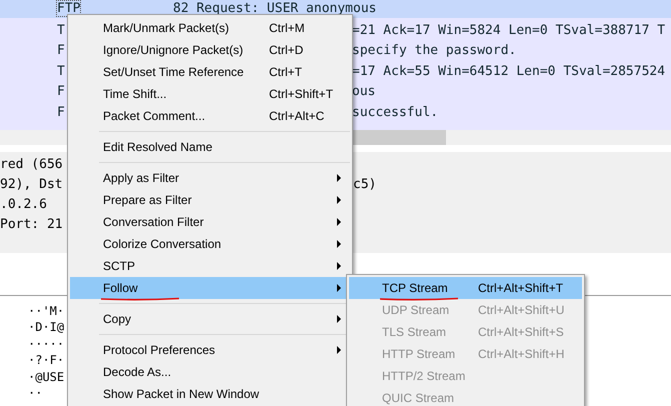  I want to click on info-cell-text: specify the password., so click(435, 50).